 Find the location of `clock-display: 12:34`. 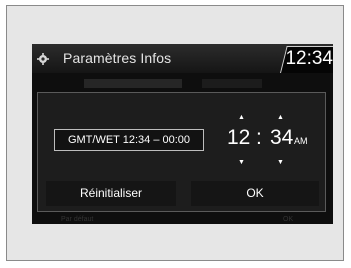

clock-display: 12:34 is located at coordinates (309, 58).